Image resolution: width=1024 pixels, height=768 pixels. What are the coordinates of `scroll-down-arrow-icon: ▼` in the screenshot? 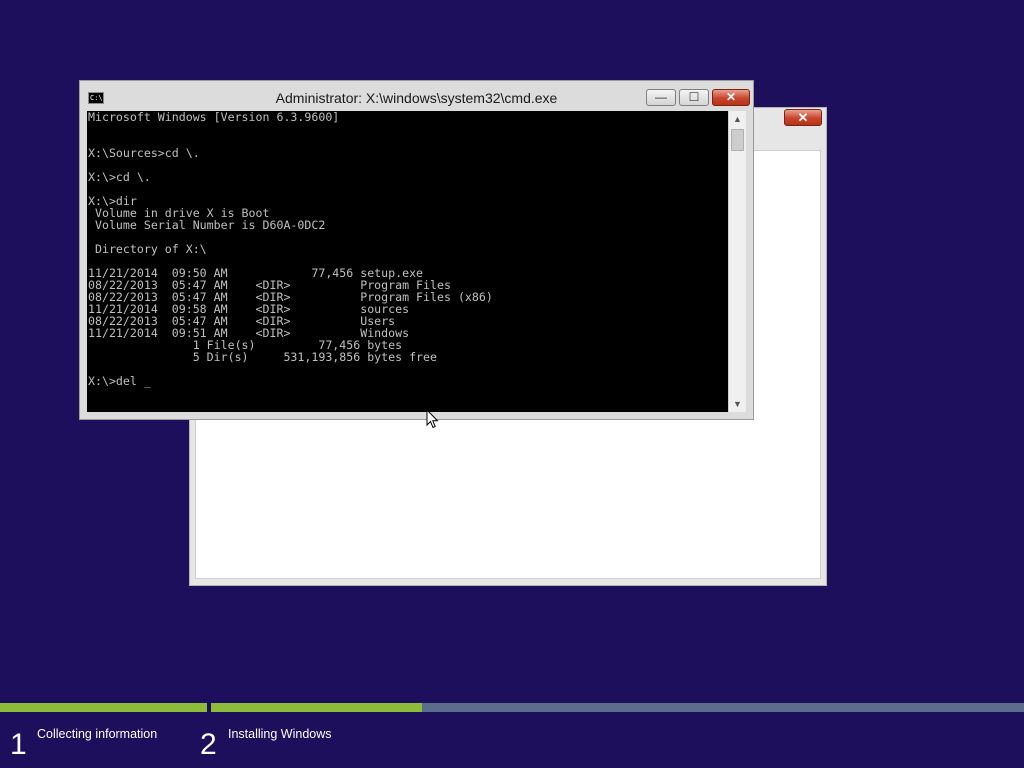 It's located at (737, 404).